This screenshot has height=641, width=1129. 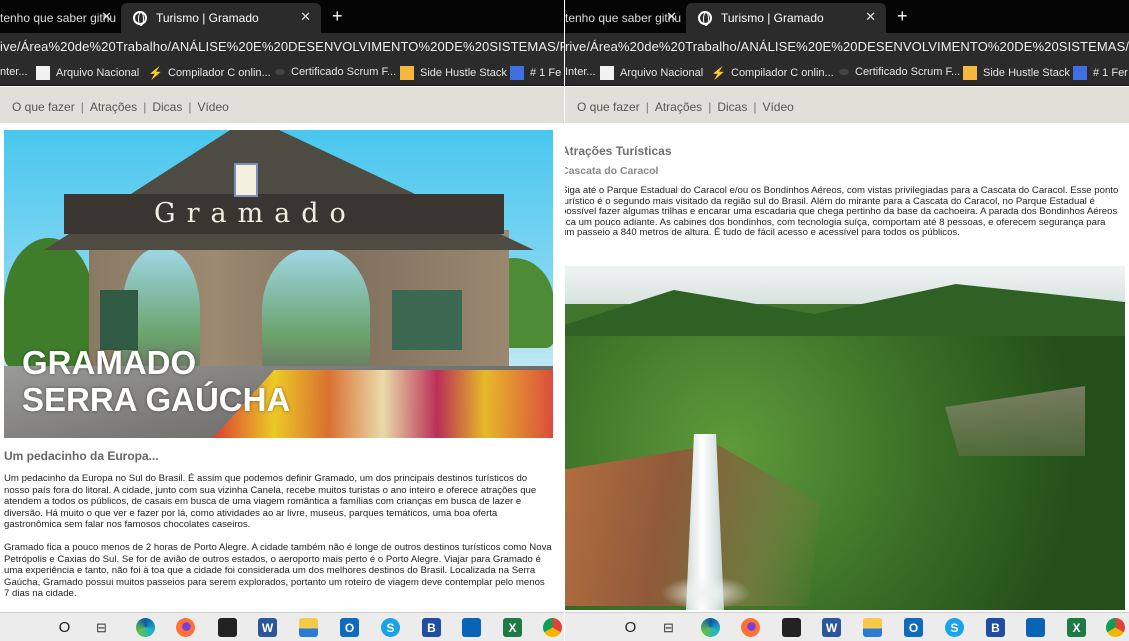 What do you see at coordinates (282, 626) in the screenshot?
I see `taskbar: O ⊟ W O S B X` at bounding box center [282, 626].